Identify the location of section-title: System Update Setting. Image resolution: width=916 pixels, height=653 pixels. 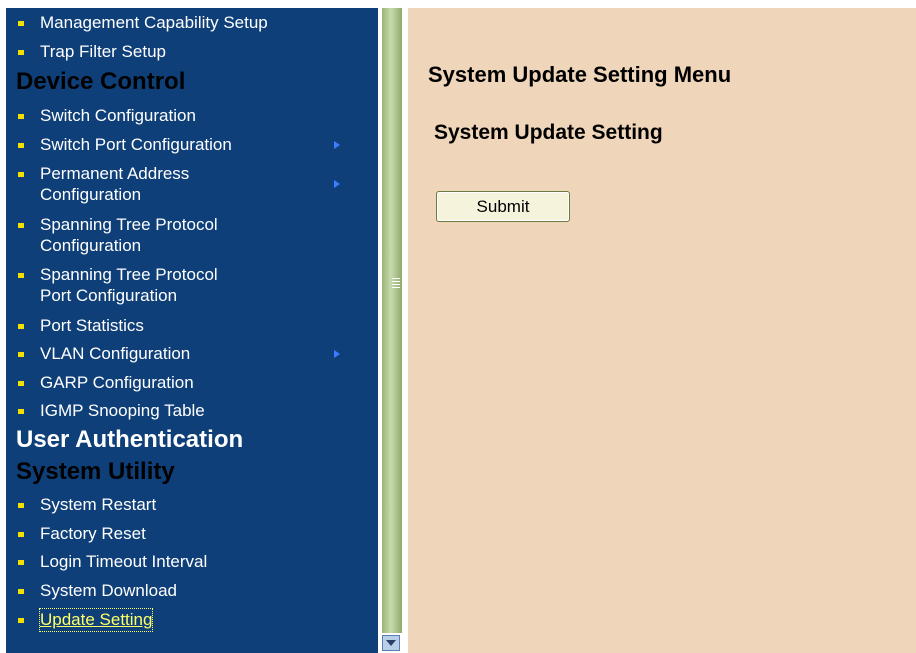
(548, 132).